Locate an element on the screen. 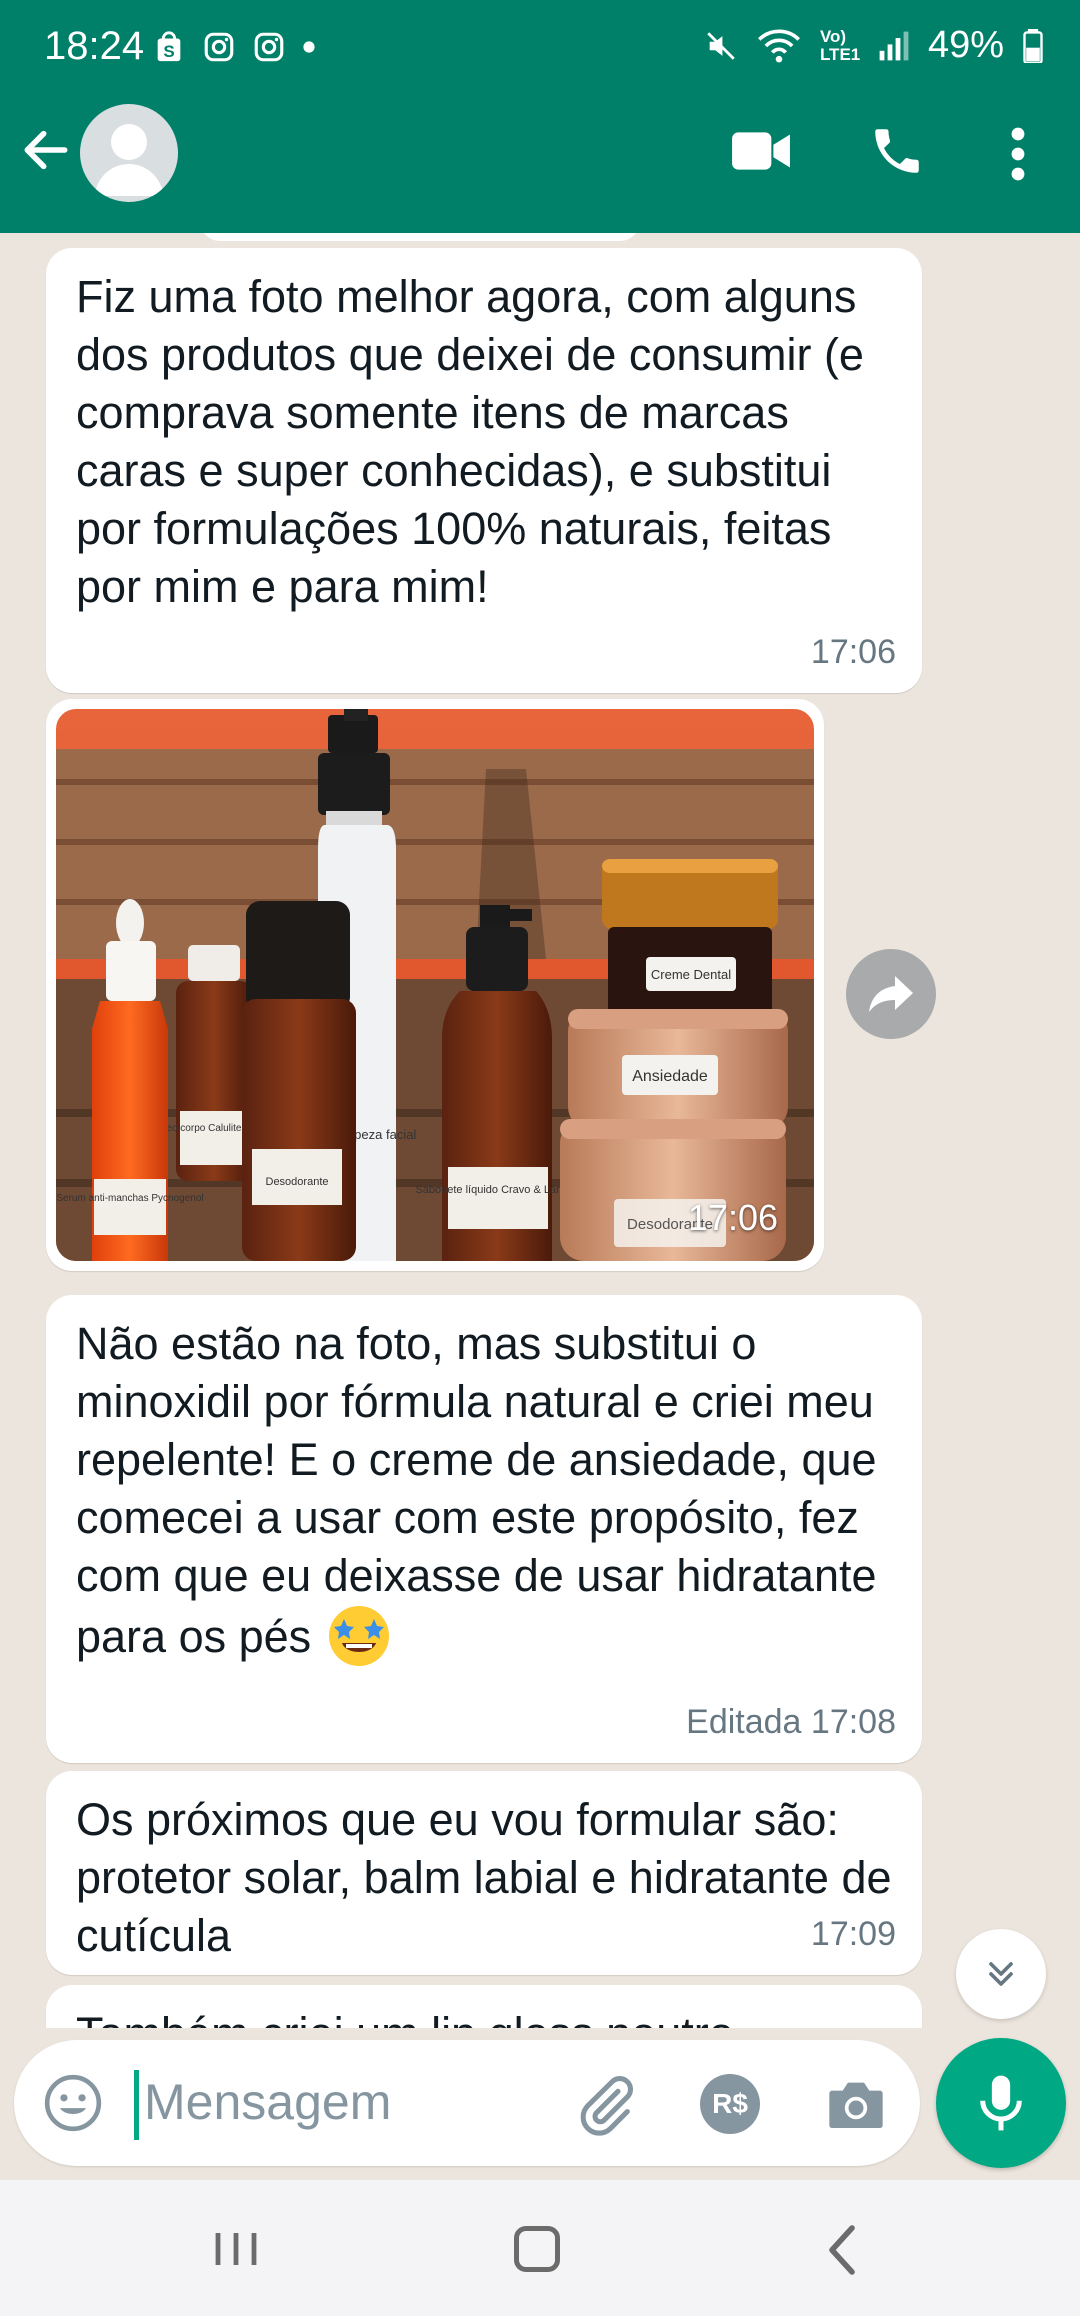 This screenshot has height=2316, width=1080. scroll-to-bottom-button is located at coordinates (1001, 1974).